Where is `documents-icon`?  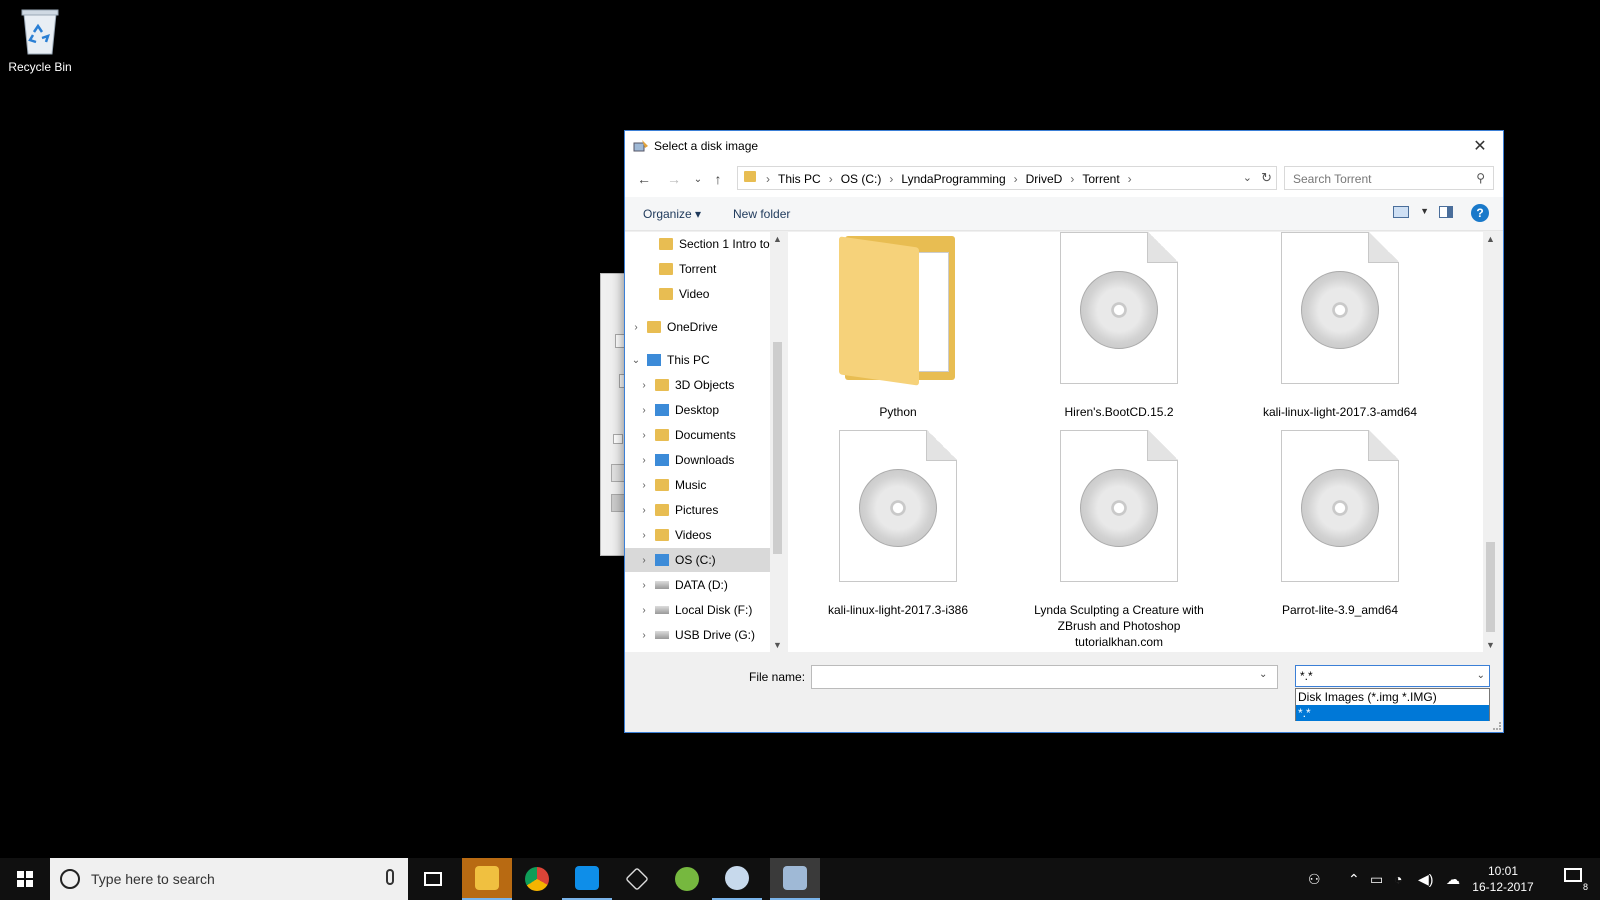
documents-icon is located at coordinates (662, 435).